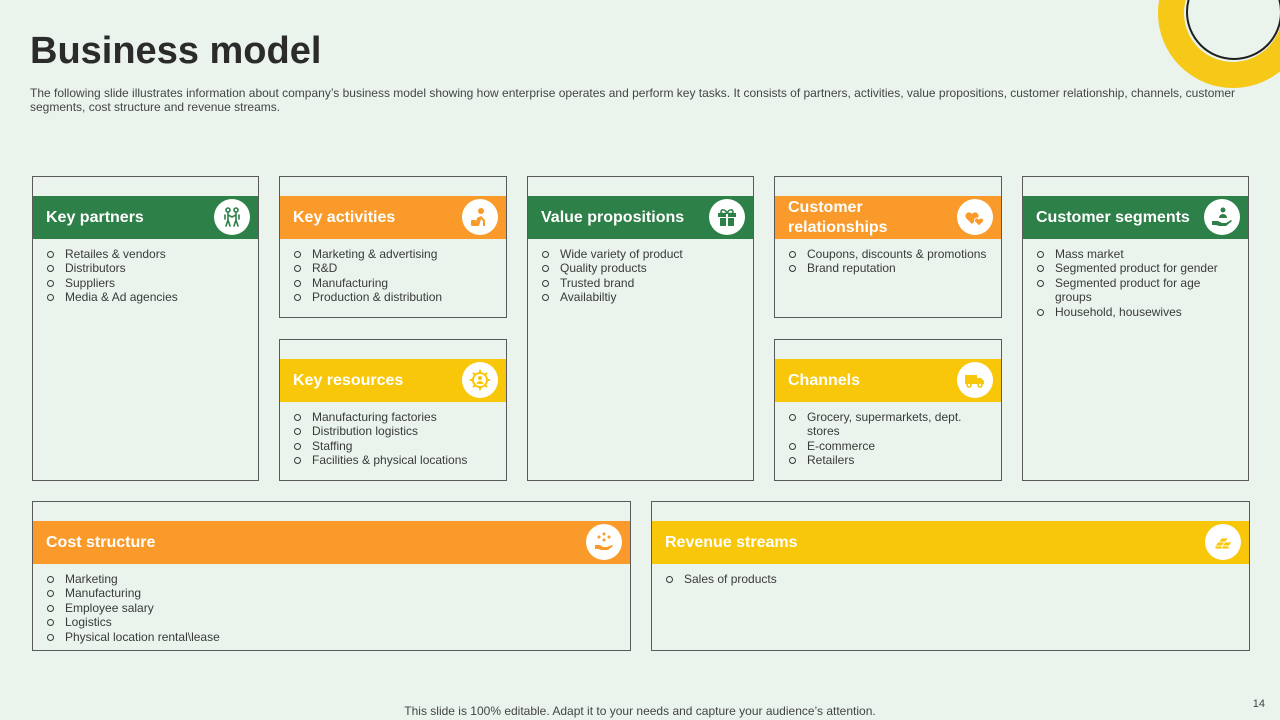 The width and height of the screenshot is (1280, 720). What do you see at coordinates (889, 424) in the screenshot?
I see `list-item: Grocery, supermarkets, dept. stores` at bounding box center [889, 424].